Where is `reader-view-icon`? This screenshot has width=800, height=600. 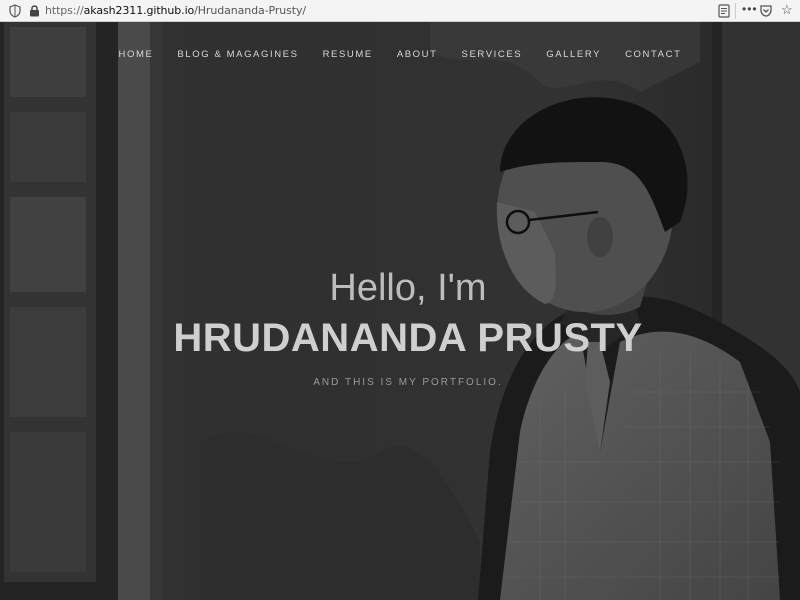 reader-view-icon is located at coordinates (724, 11).